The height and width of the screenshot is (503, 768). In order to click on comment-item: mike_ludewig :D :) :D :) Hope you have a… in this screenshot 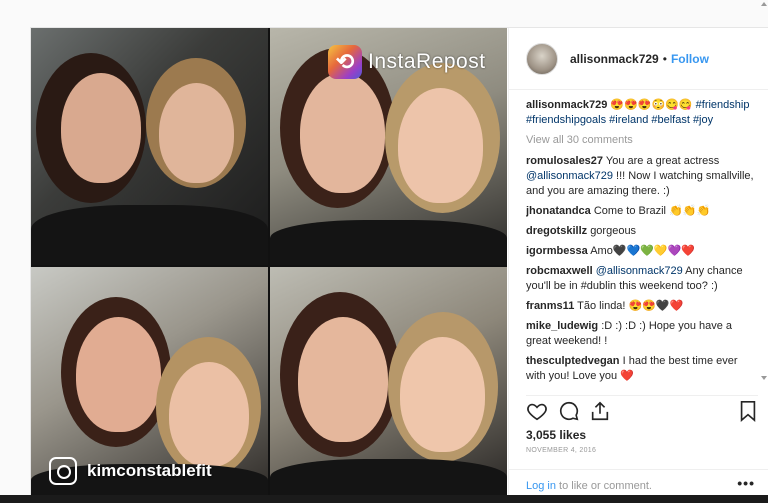, I will do `click(642, 334)`.